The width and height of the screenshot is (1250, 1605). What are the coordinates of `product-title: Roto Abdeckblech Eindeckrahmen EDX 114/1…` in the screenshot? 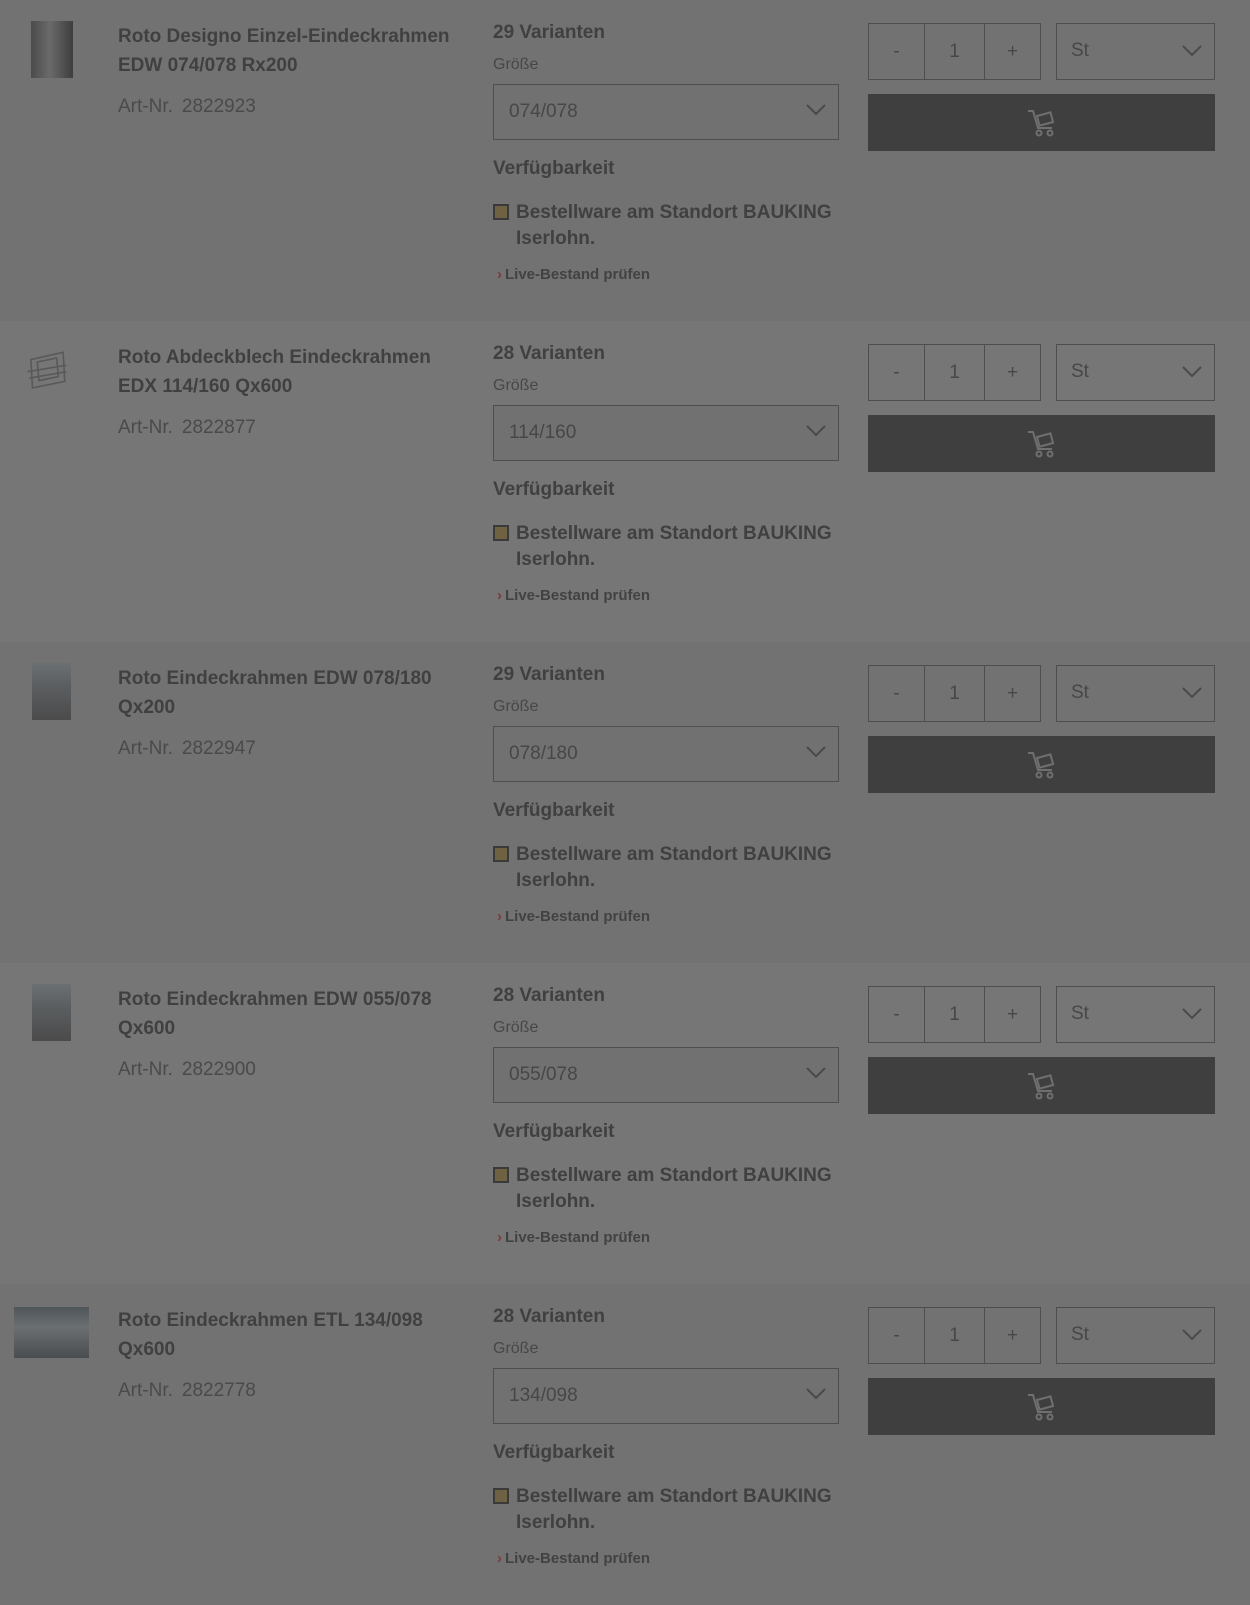 It's located at (288, 372).